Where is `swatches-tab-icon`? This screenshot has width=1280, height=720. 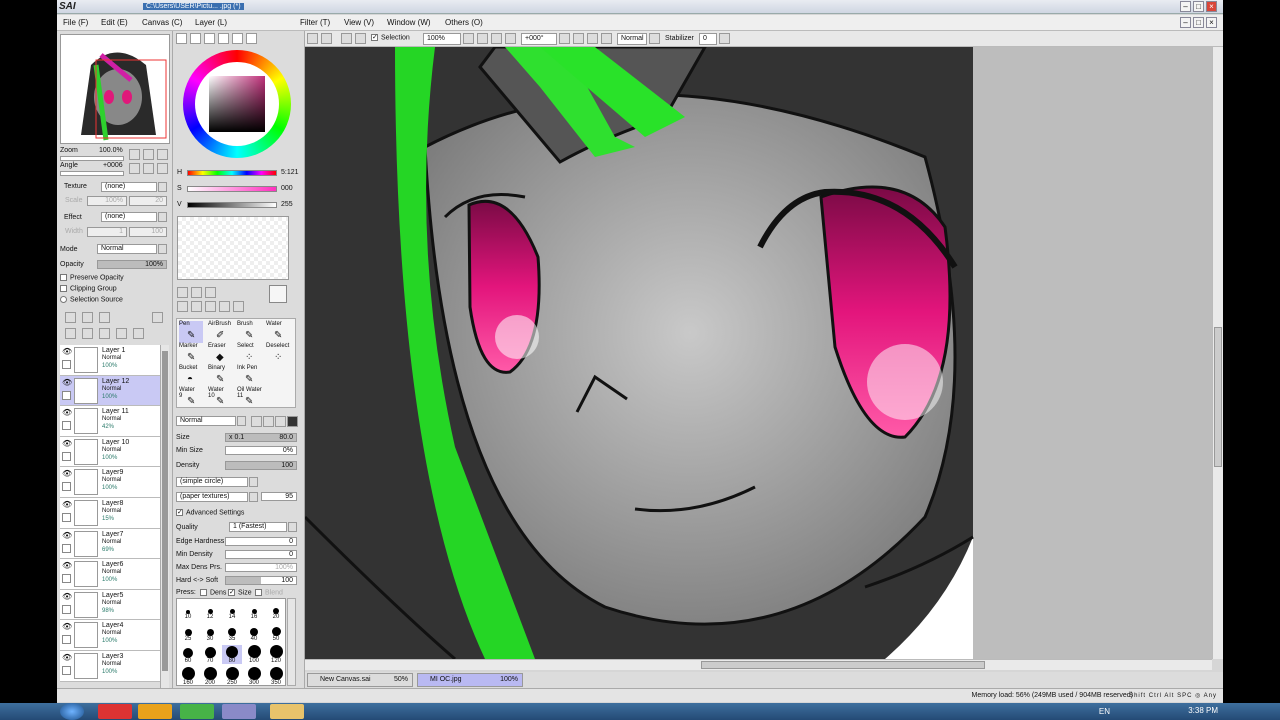
swatches-tab-icon is located at coordinates (251, 38).